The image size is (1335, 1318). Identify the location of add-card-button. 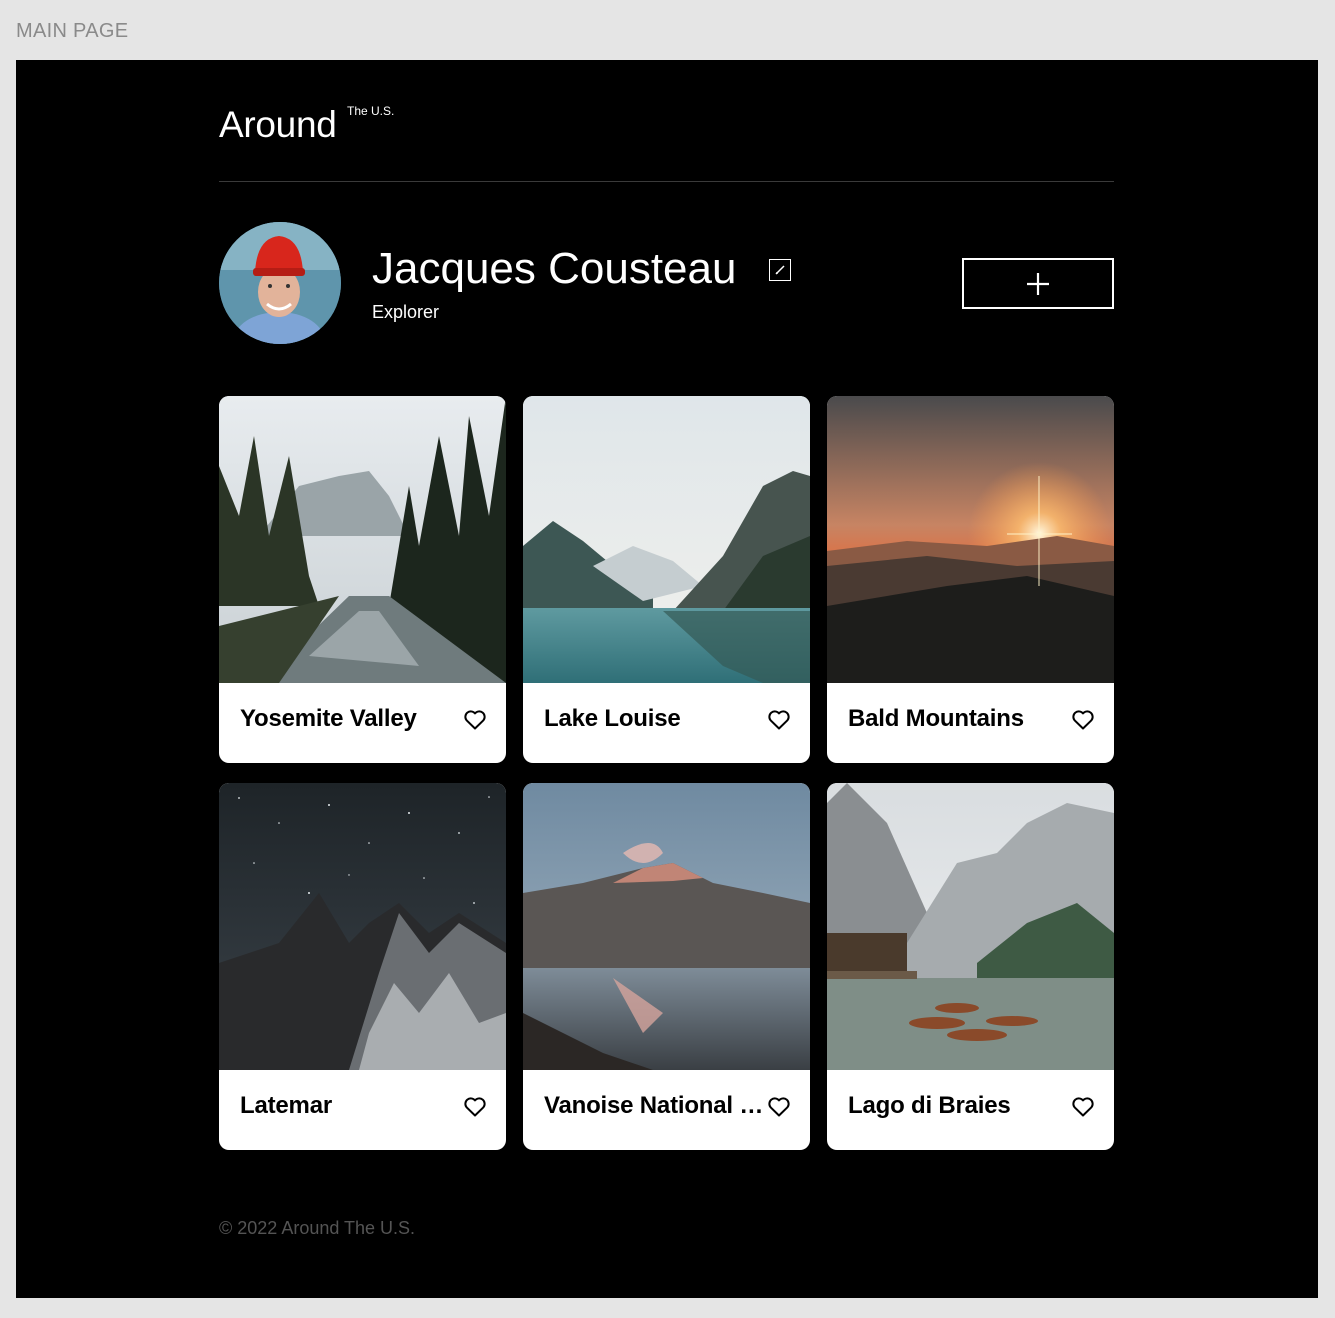
(1038, 283).